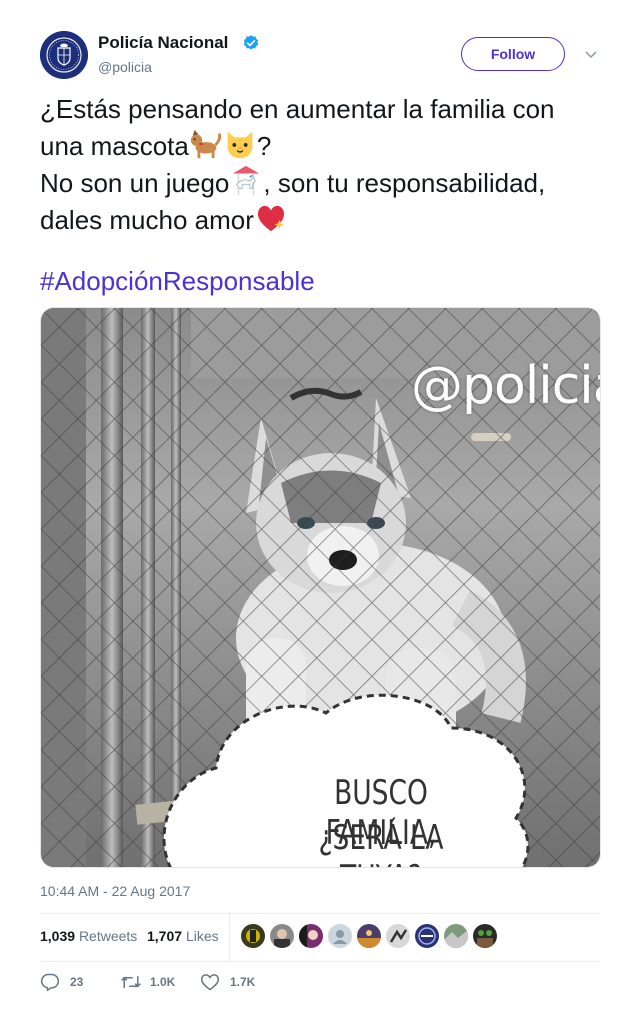  I want to click on sparkling-heart-emoji, so click(271, 218).